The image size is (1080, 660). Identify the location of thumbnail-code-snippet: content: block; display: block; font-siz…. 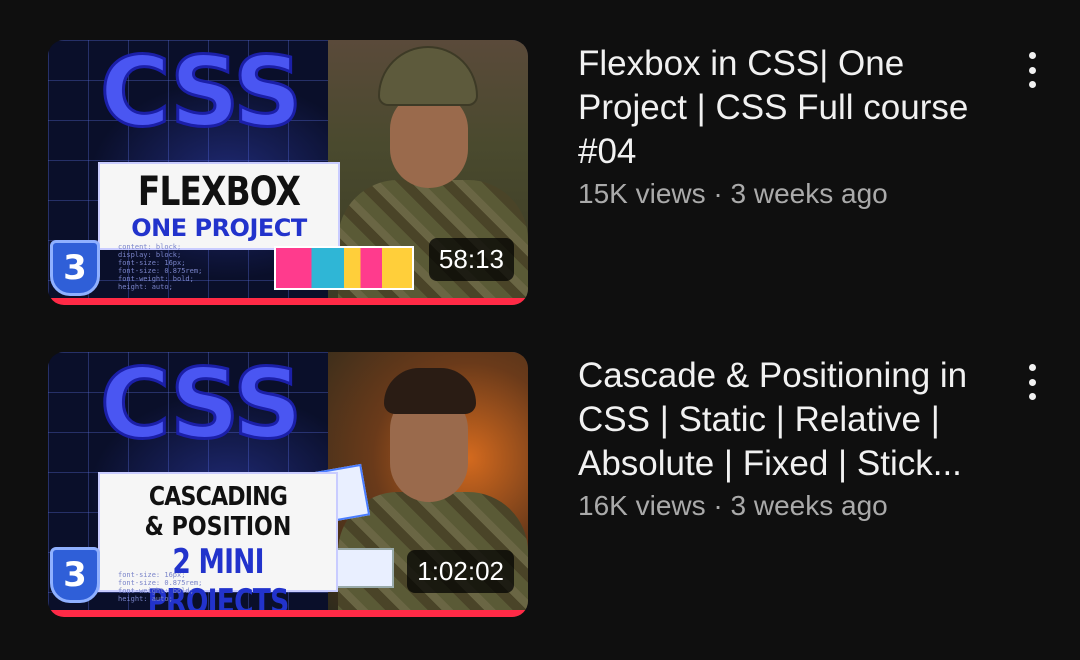
(160, 267).